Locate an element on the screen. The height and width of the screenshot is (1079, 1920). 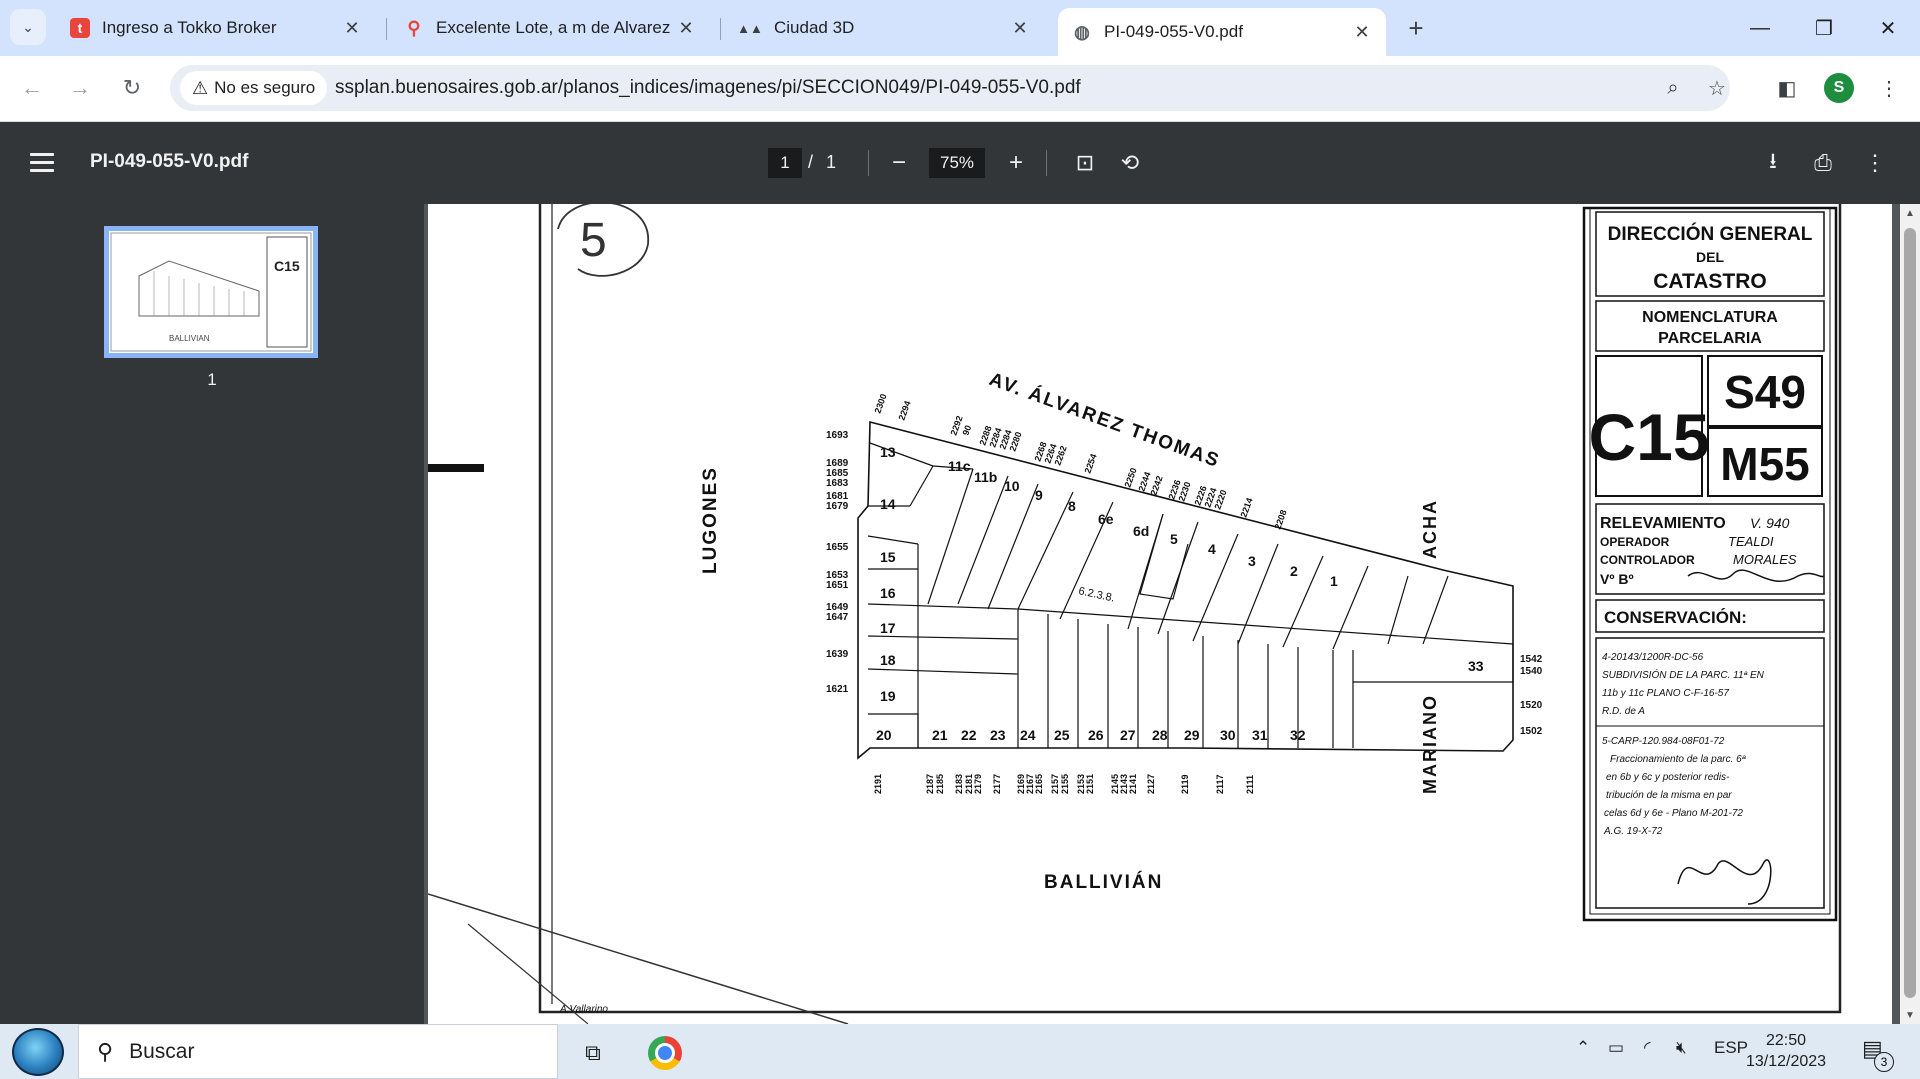
start-button is located at coordinates (38, 1052).